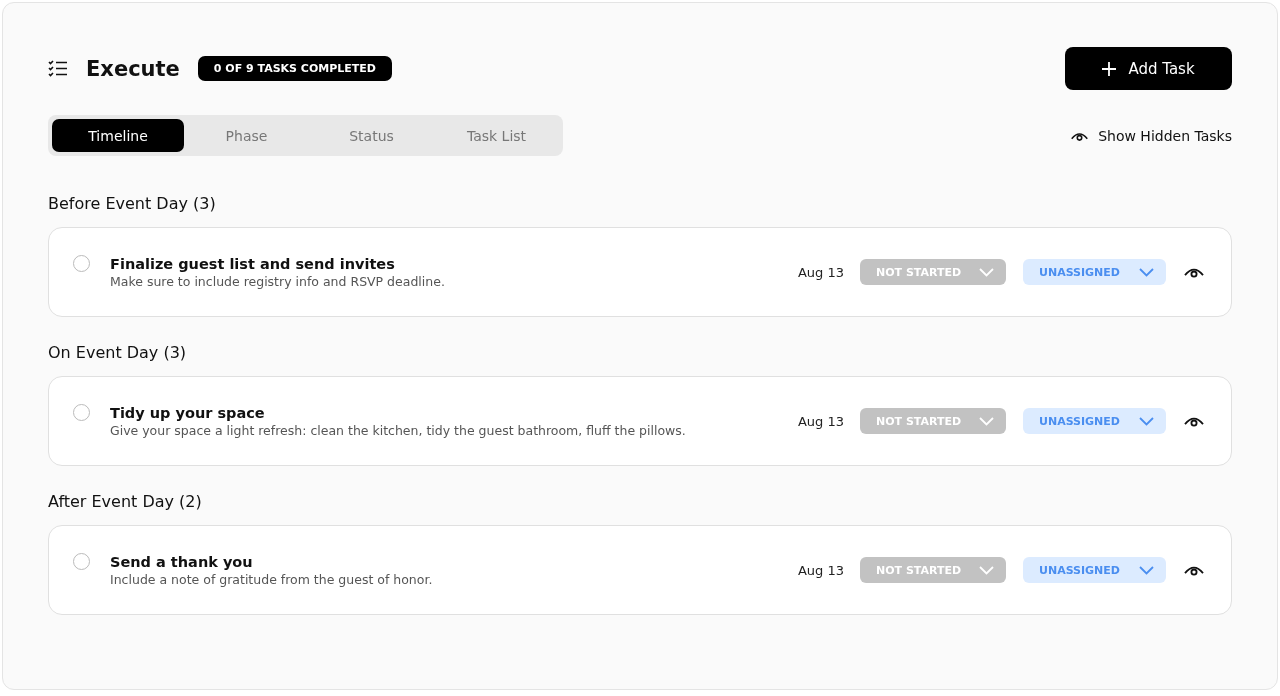 The image size is (1280, 696). What do you see at coordinates (1148, 68) in the screenshot?
I see `add-task-button: Add Task` at bounding box center [1148, 68].